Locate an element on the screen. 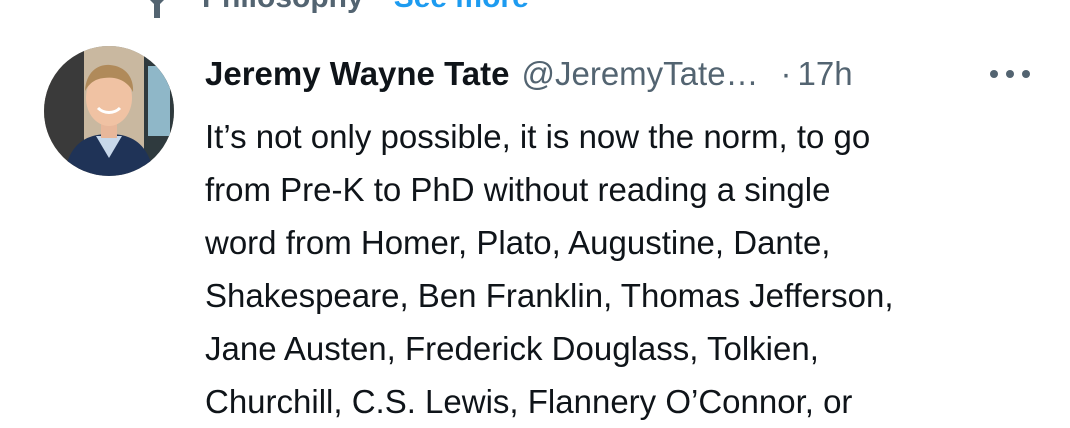  avatar is located at coordinates (109, 111).